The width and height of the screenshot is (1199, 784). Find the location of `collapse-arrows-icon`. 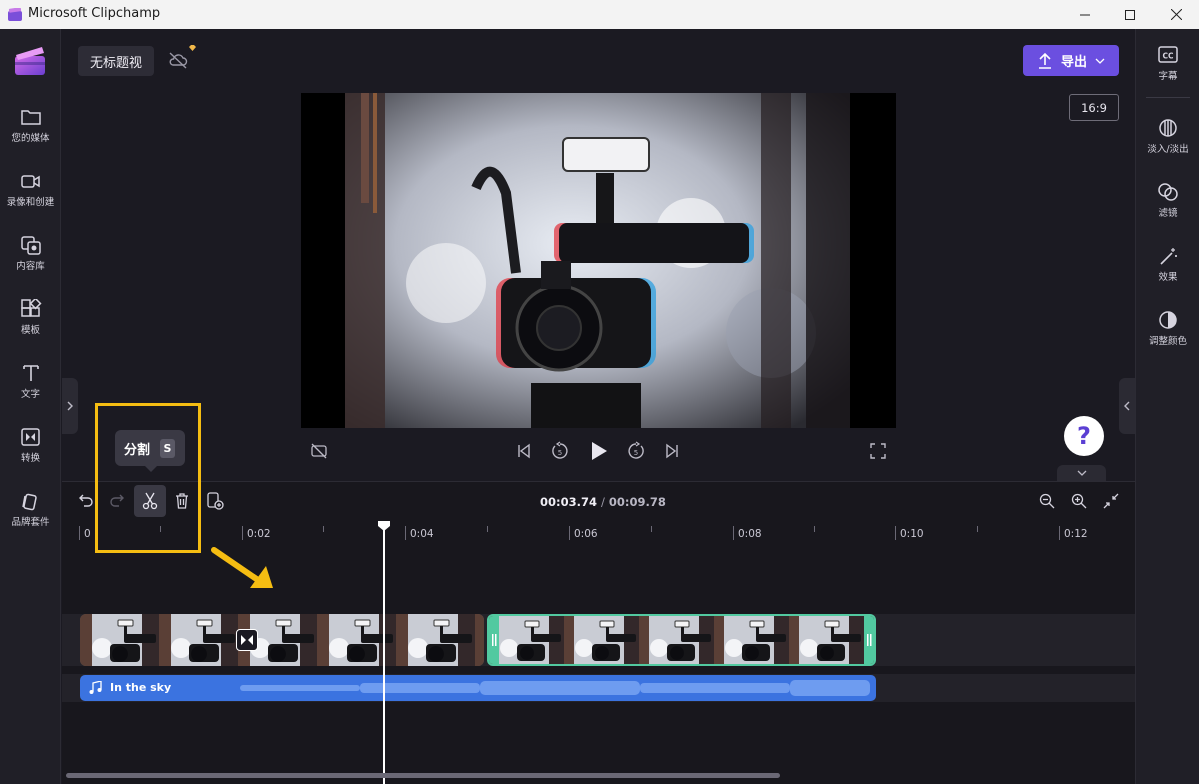

collapse-arrows-icon is located at coordinates (1111, 501).